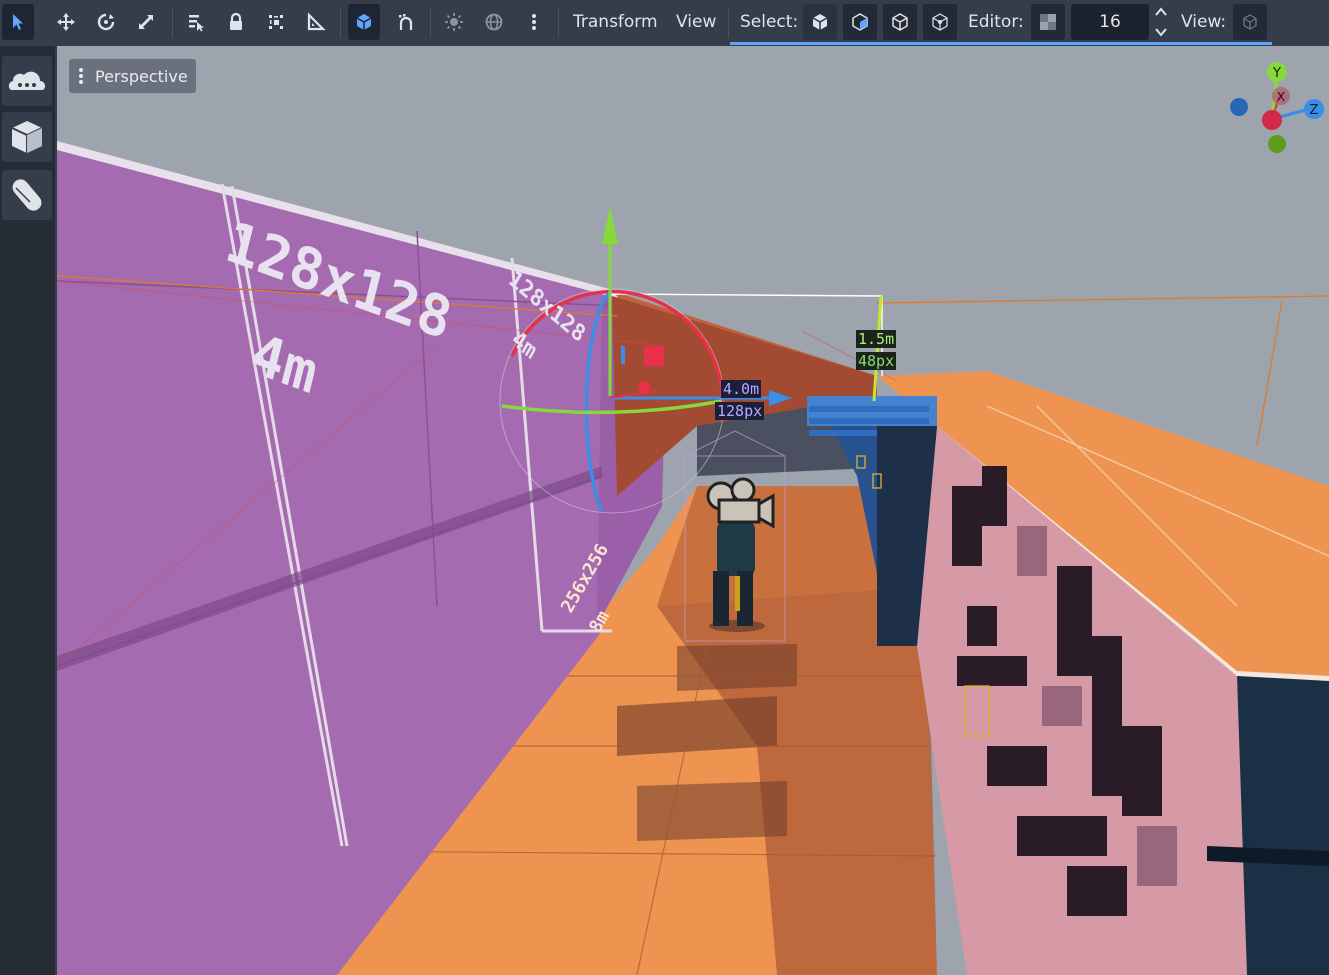 Image resolution: width=1329 pixels, height=975 pixels. I want to click on checker-grid-icon, so click(1048, 22).